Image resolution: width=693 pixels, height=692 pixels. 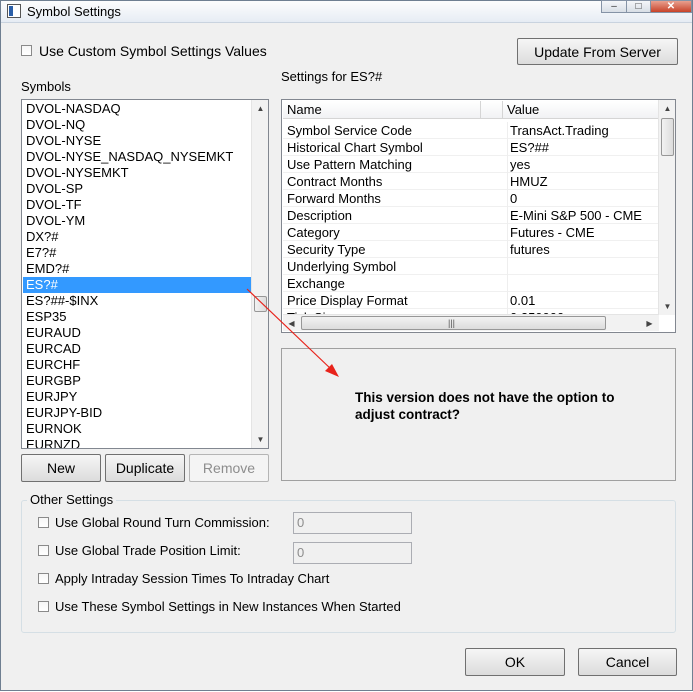 What do you see at coordinates (148, 550) in the screenshot?
I see `trade-limit-label: Use Global Trade Position Limit:` at bounding box center [148, 550].